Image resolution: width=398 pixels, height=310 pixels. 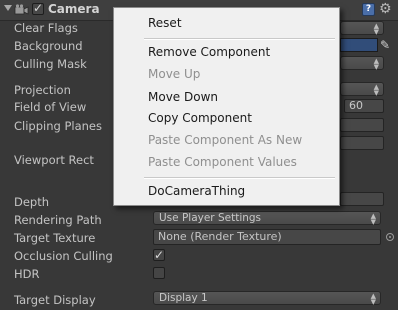 What do you see at coordinates (359, 45) in the screenshot?
I see `background-color-field` at bounding box center [359, 45].